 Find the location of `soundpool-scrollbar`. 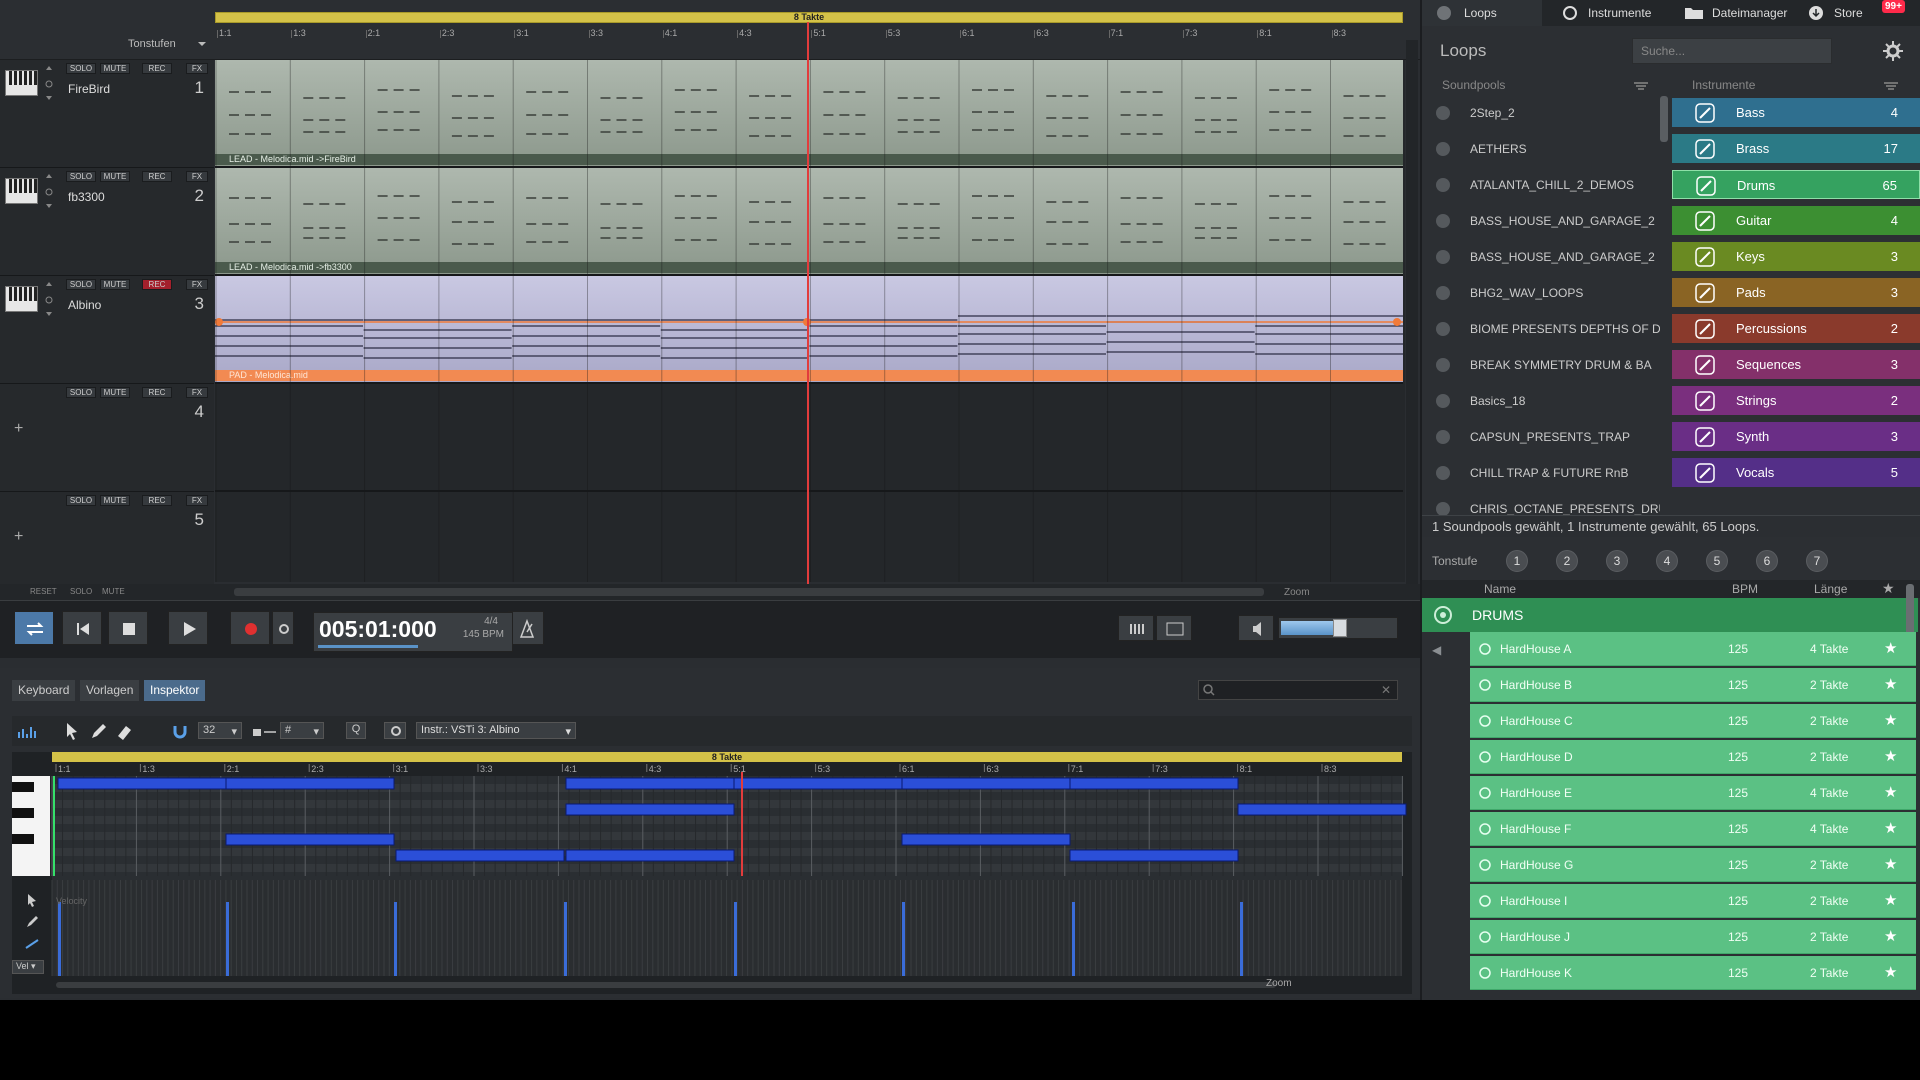

soundpool-scrollbar is located at coordinates (1664, 119).